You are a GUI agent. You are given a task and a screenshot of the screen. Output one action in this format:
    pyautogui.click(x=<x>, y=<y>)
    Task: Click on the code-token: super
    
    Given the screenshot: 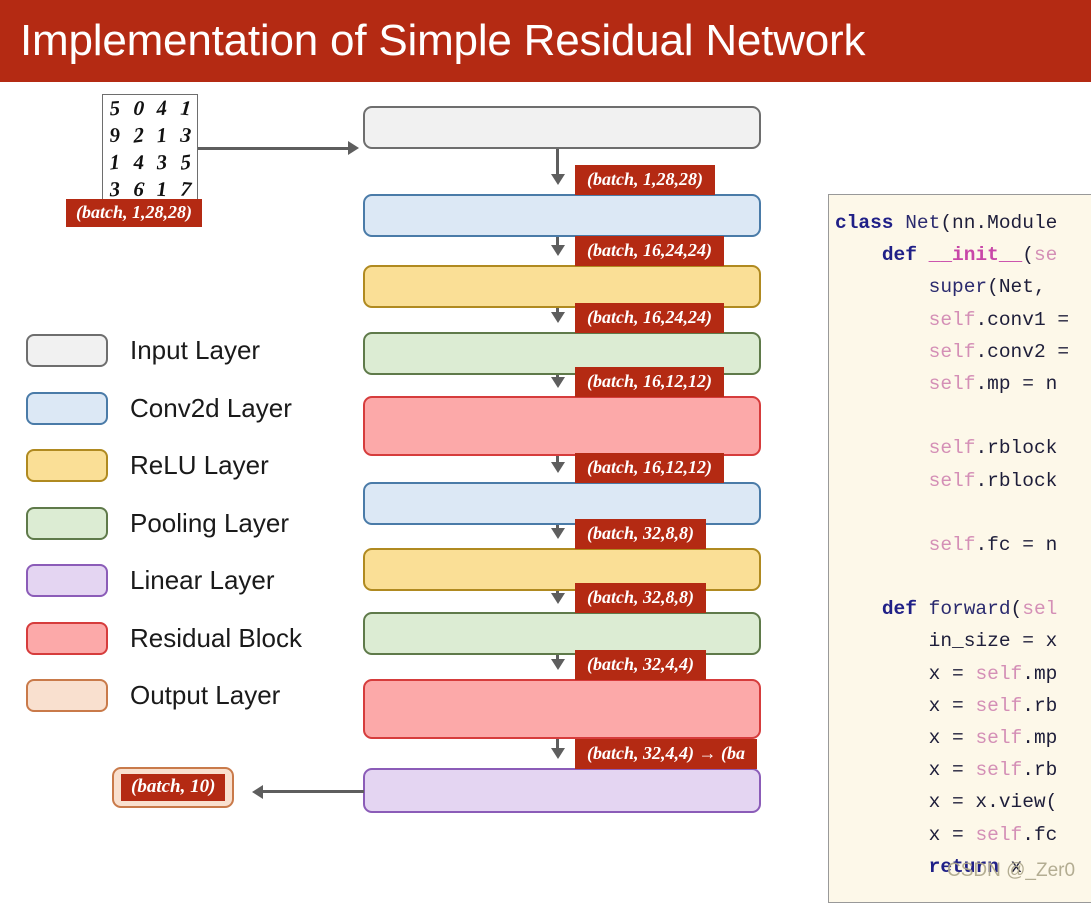 What is the action you would take?
    pyautogui.click(x=958, y=287)
    